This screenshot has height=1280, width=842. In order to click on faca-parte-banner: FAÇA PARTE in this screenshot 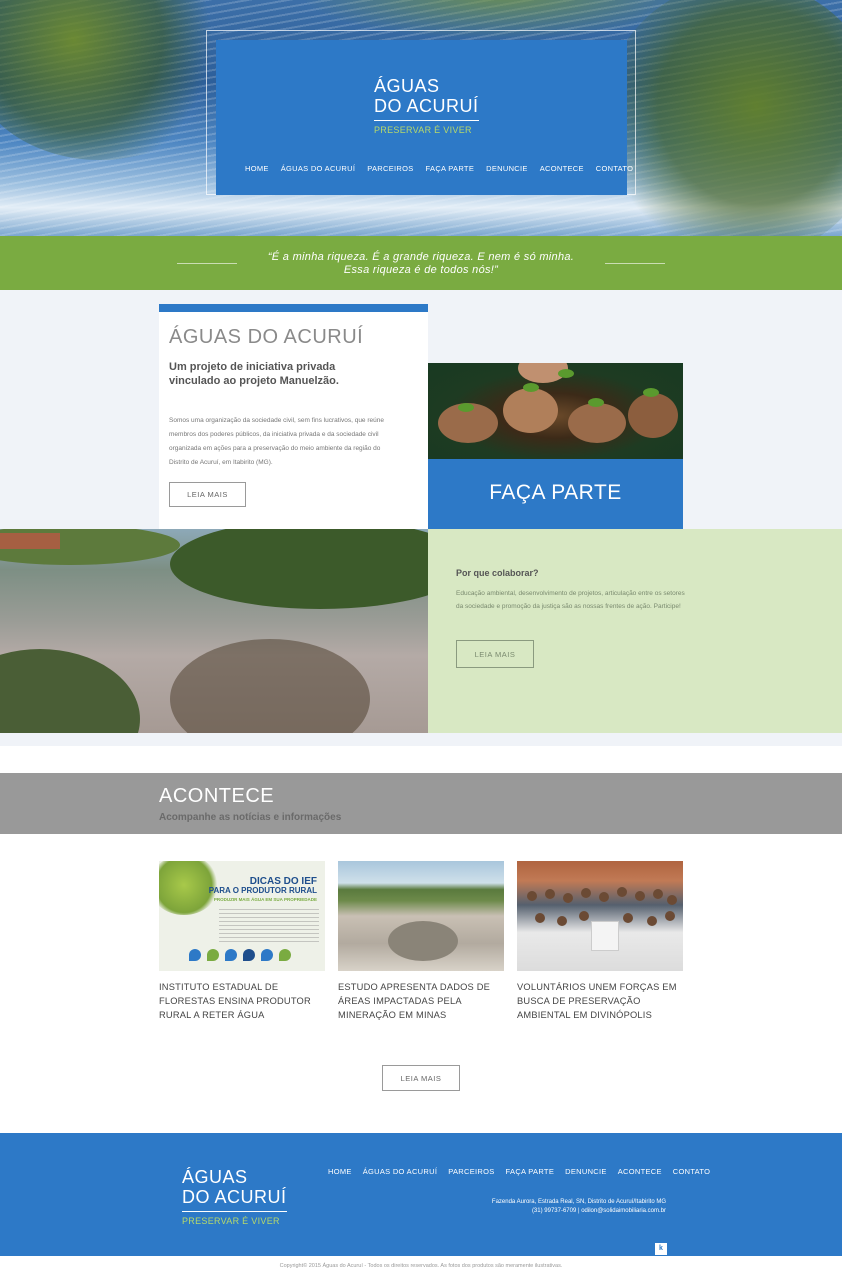, I will do `click(555, 501)`.